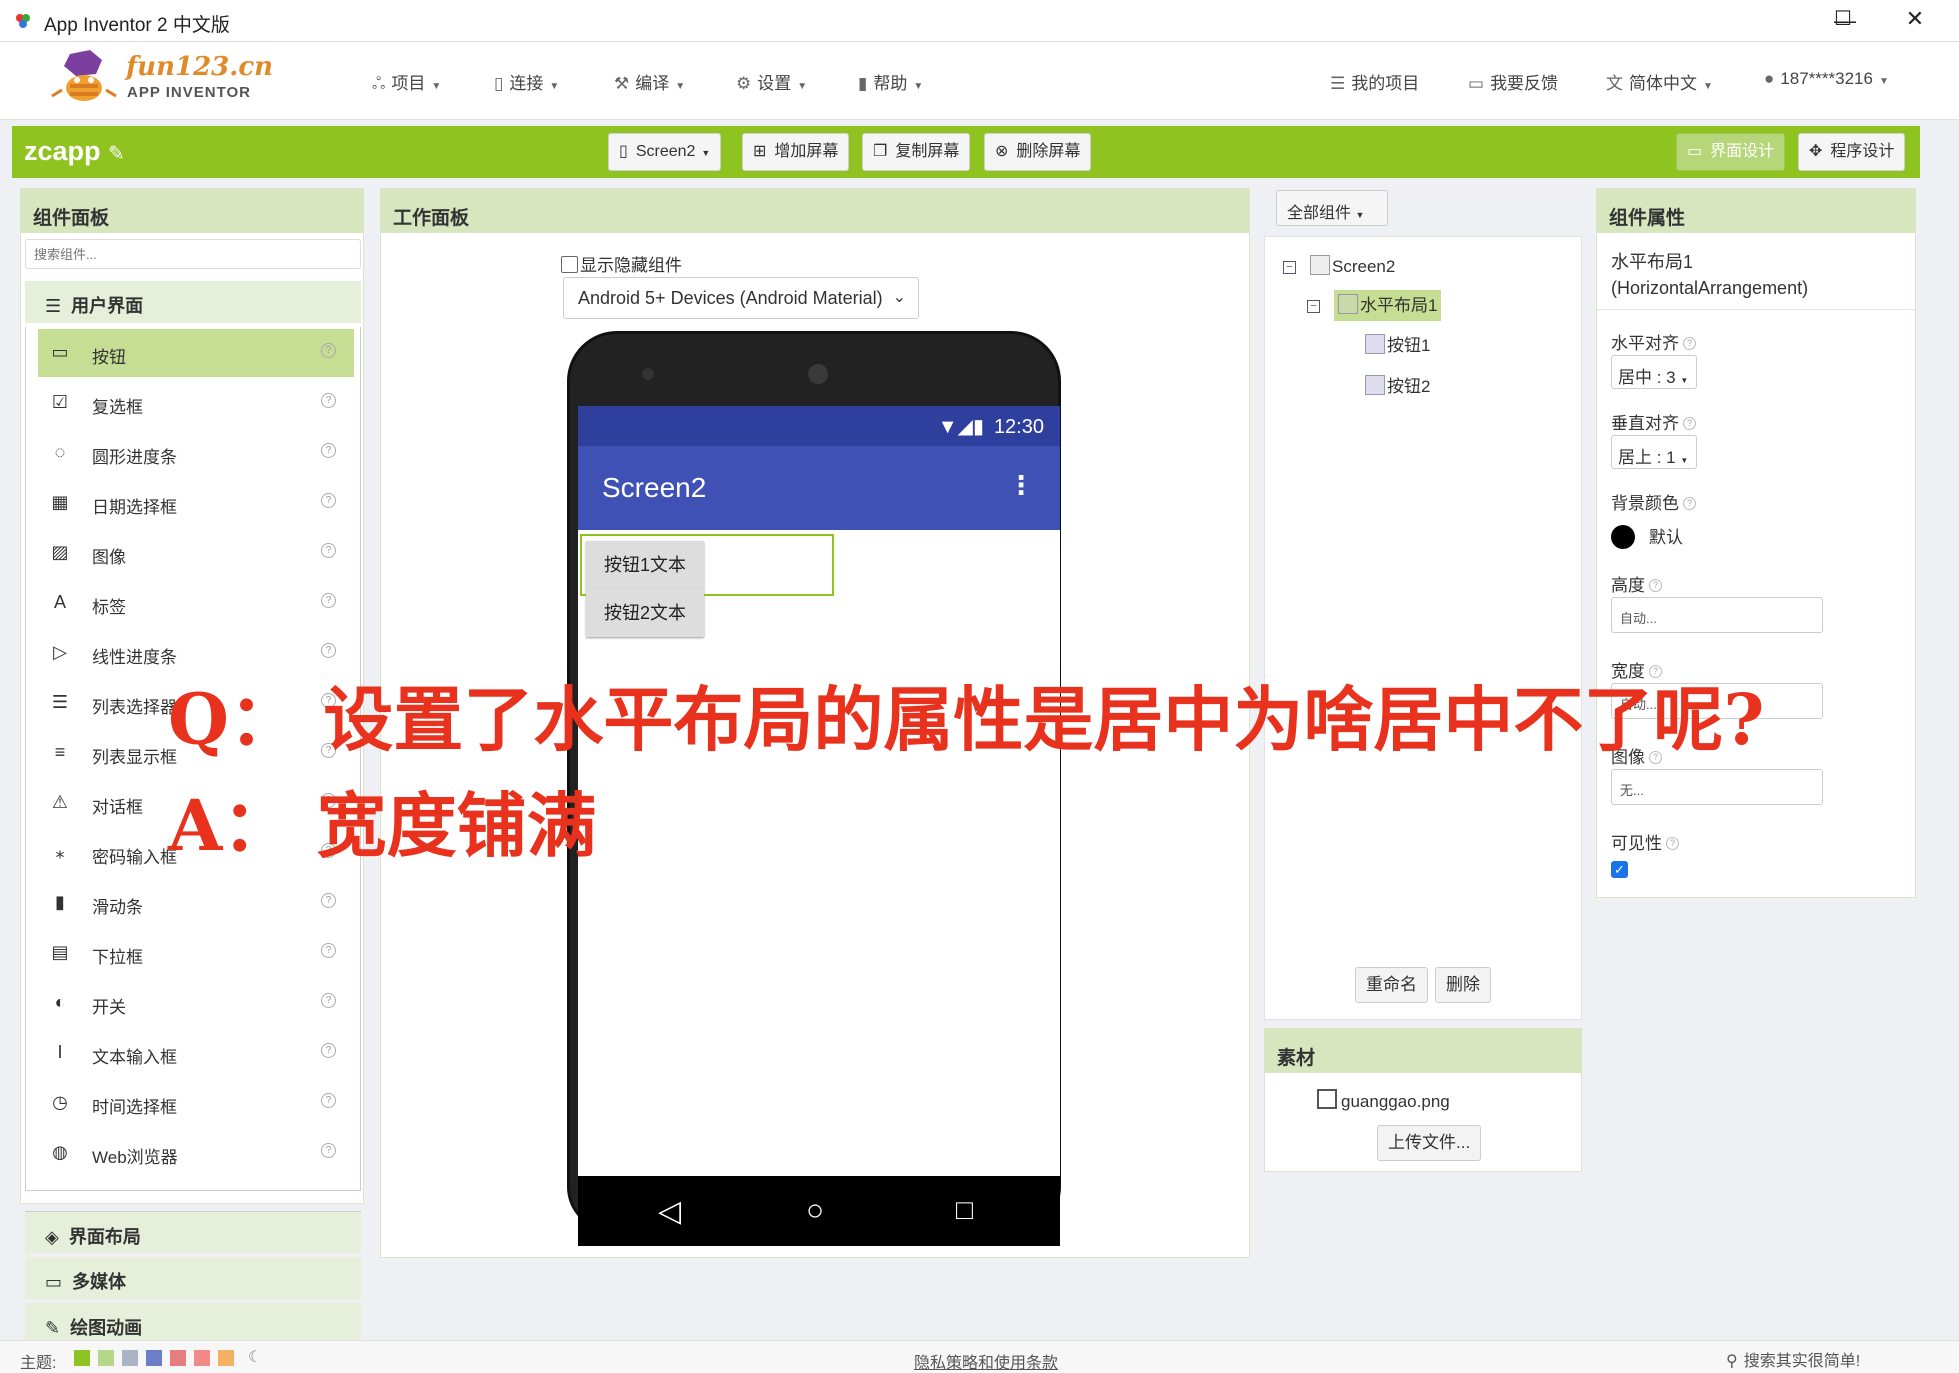 This screenshot has height=1373, width=1959. Describe the element at coordinates (986, 1361) in the screenshot. I see `privacy-link: 隐私策略和使用条款` at that location.